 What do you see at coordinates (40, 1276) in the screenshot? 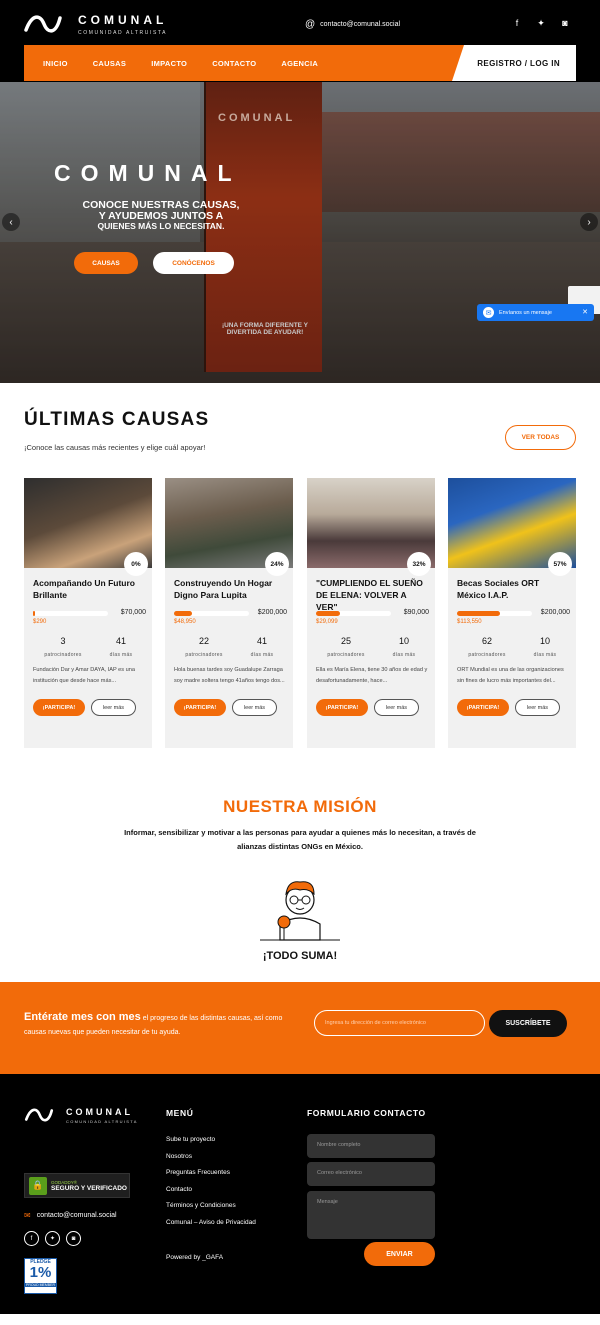
I see `pledge-badge: PLEDGE 1% PROUD MEMBER` at bounding box center [40, 1276].